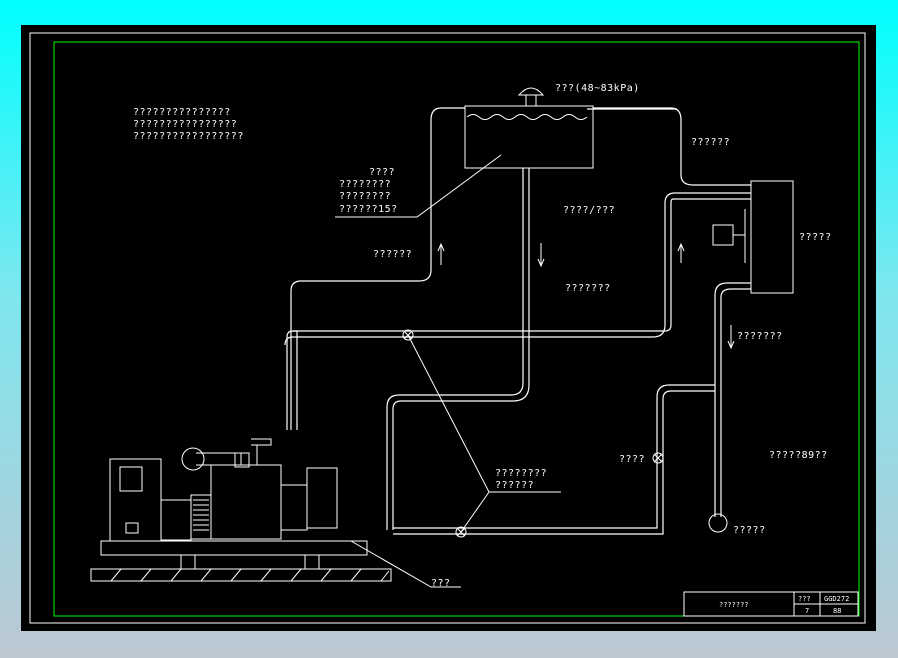  Describe the element at coordinates (529, 137) in the screenshot. I see `expansion-tank` at that location.